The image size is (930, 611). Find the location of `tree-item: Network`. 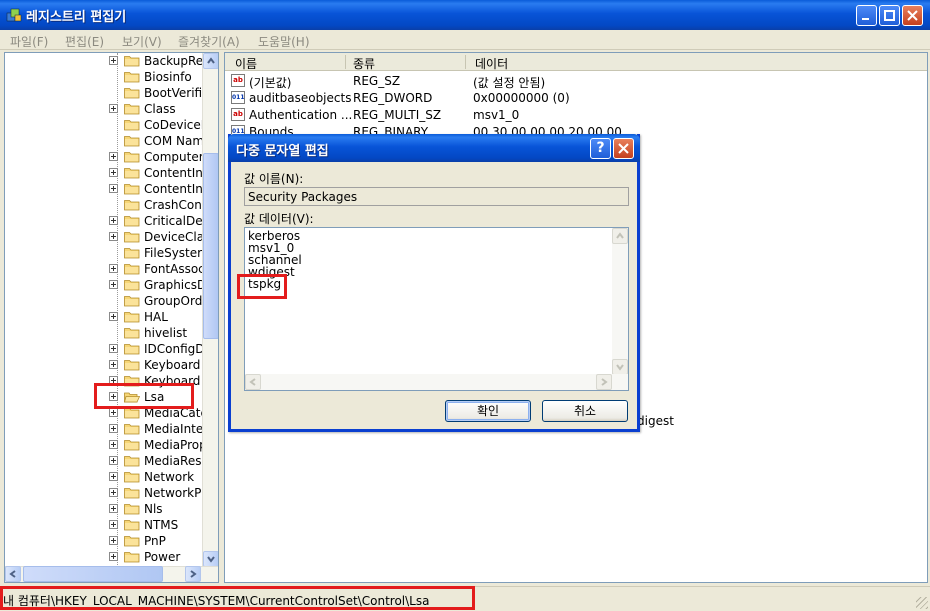

tree-item: Network is located at coordinates (105, 477).